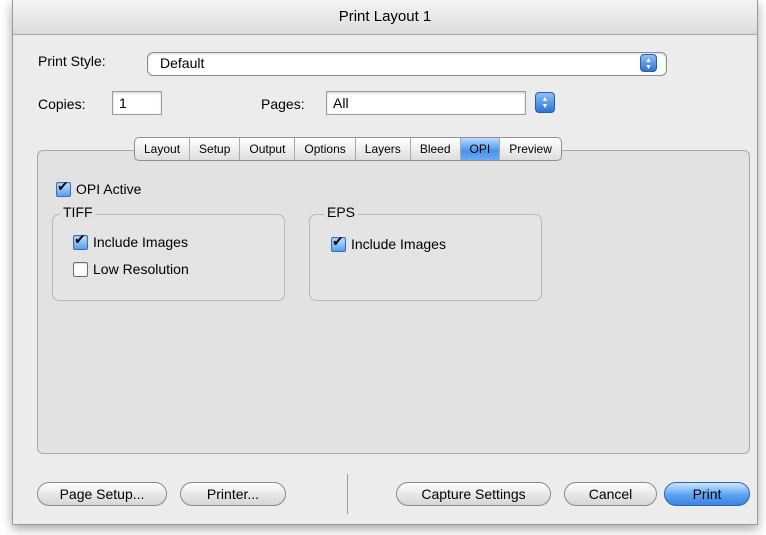  What do you see at coordinates (407, 64) in the screenshot?
I see `print-style-select: Default ▲ ▼` at bounding box center [407, 64].